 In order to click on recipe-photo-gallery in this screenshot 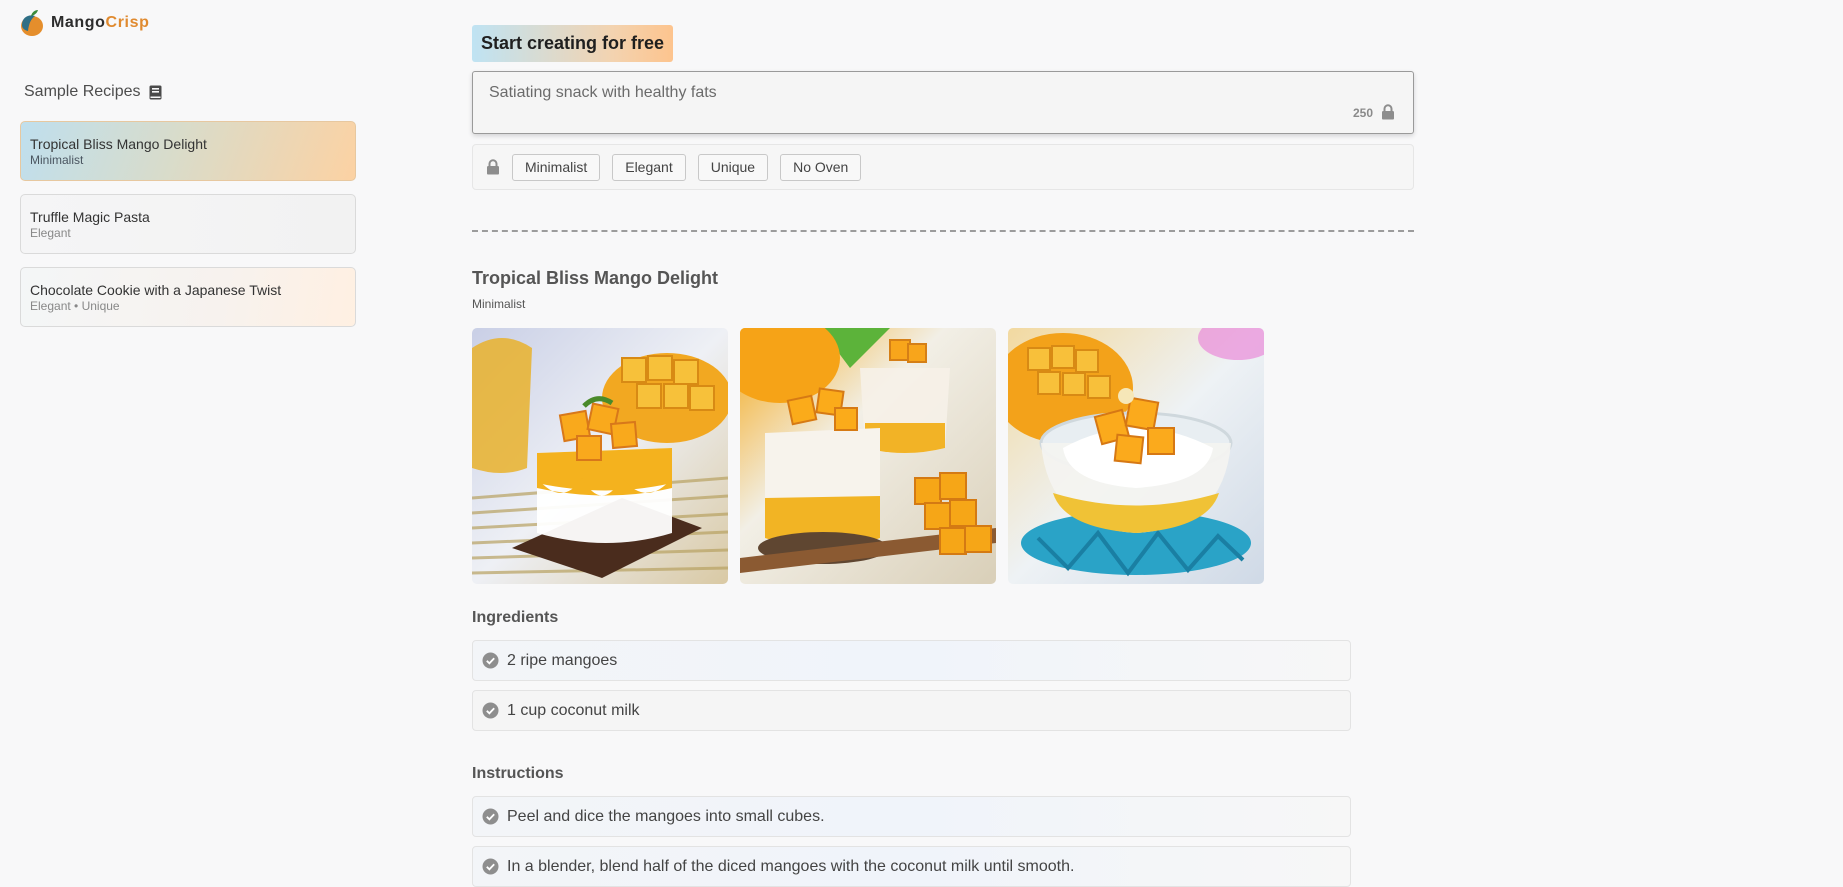, I will do `click(868, 456)`.